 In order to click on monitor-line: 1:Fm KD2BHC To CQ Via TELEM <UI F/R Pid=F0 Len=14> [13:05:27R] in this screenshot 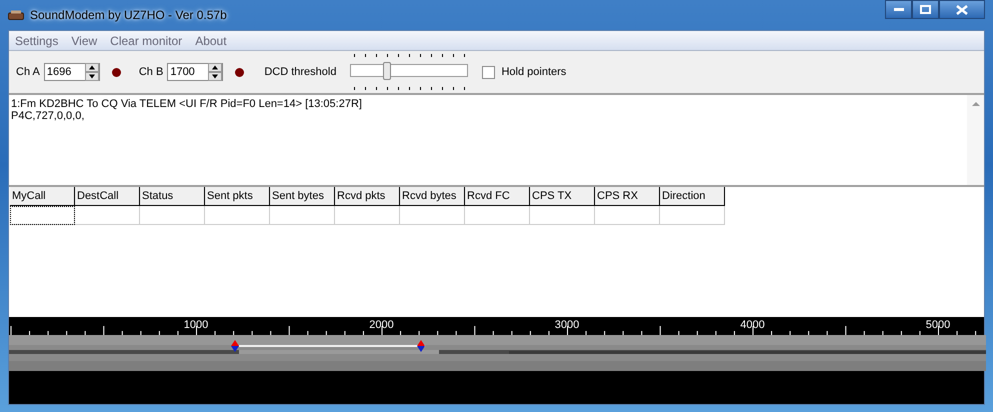, I will do `click(187, 104)`.